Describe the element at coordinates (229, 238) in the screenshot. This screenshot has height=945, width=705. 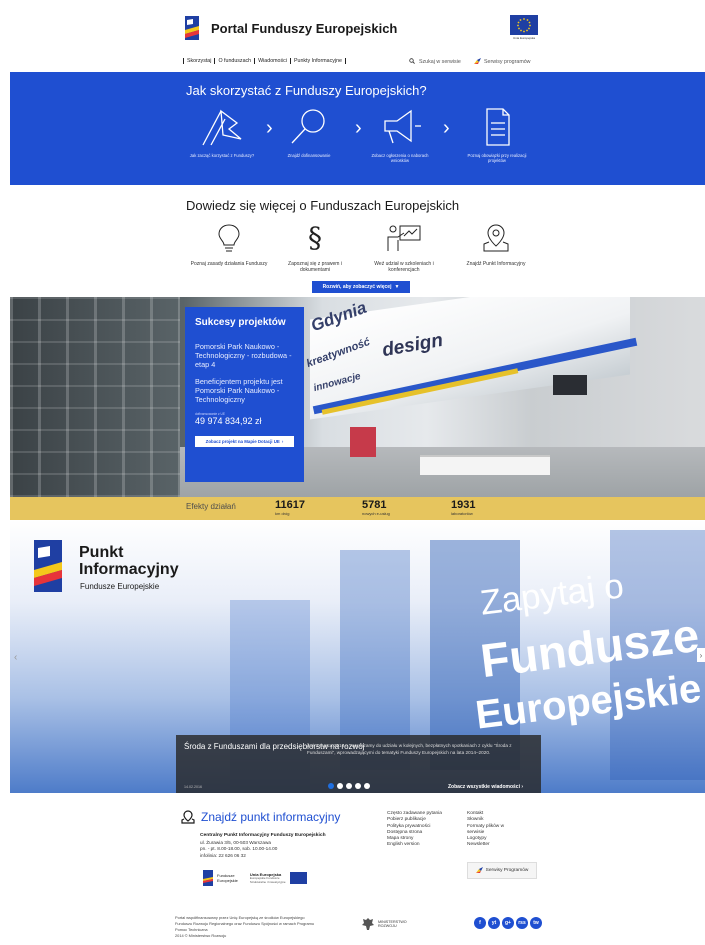
I see `lightbulb-icon` at that location.